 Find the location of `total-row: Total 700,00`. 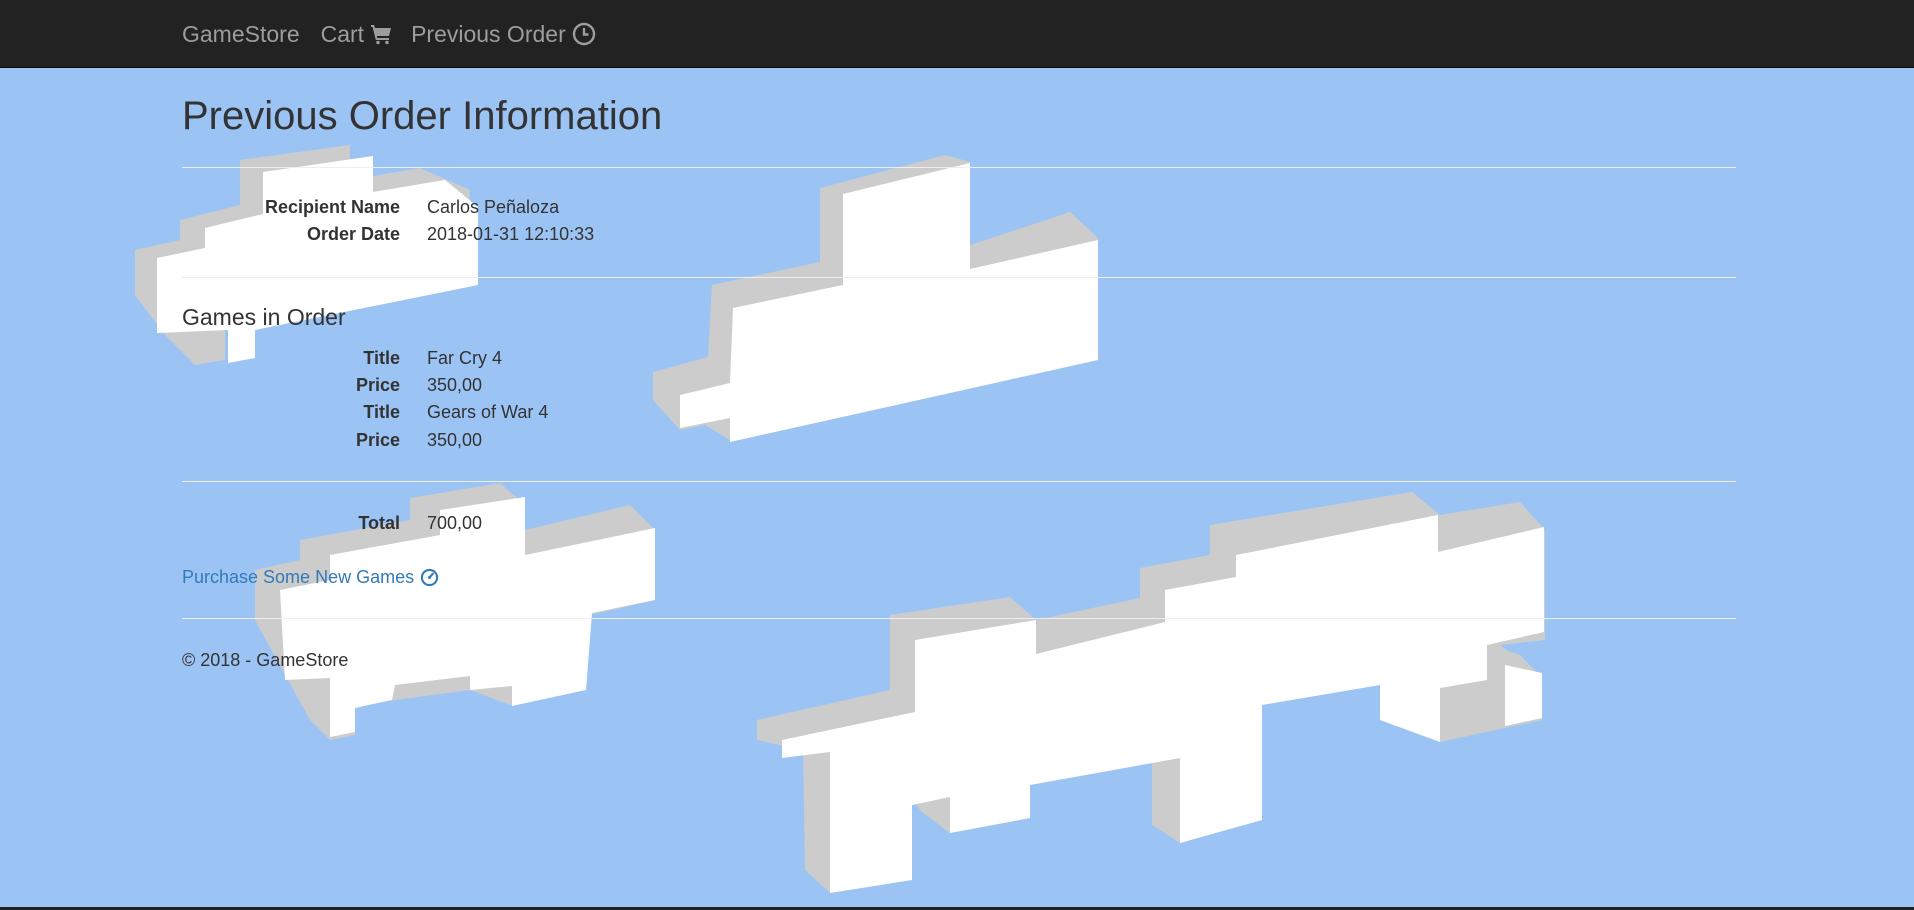

total-row: Total 700,00 is located at coordinates (492, 524).